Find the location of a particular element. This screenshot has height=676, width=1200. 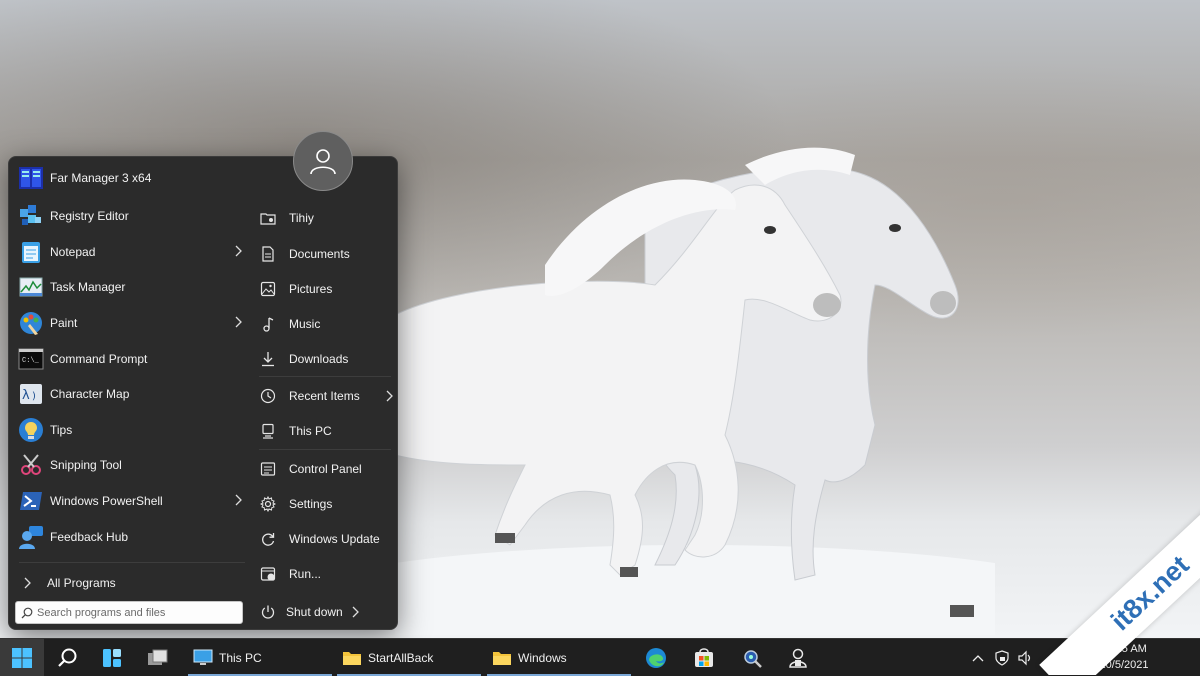

svg-text: λ is located at coordinates (26, 395).